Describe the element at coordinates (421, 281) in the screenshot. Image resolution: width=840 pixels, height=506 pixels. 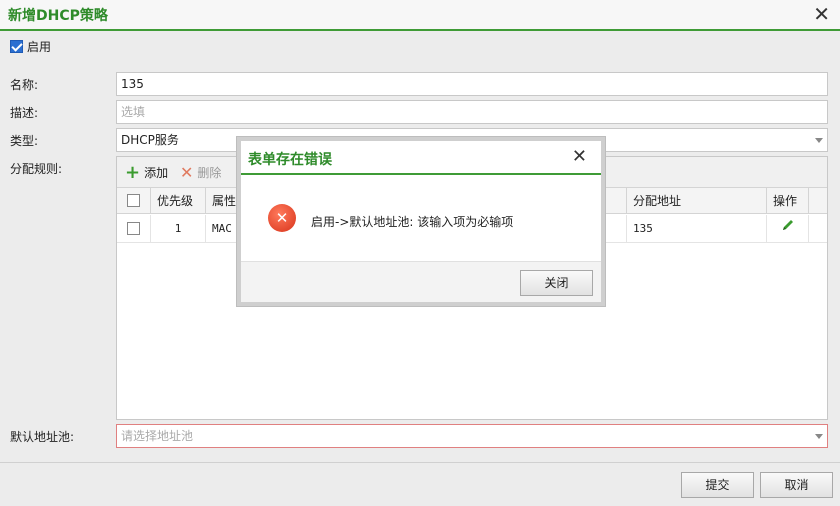
I see `modal-footer: 关闭` at that location.